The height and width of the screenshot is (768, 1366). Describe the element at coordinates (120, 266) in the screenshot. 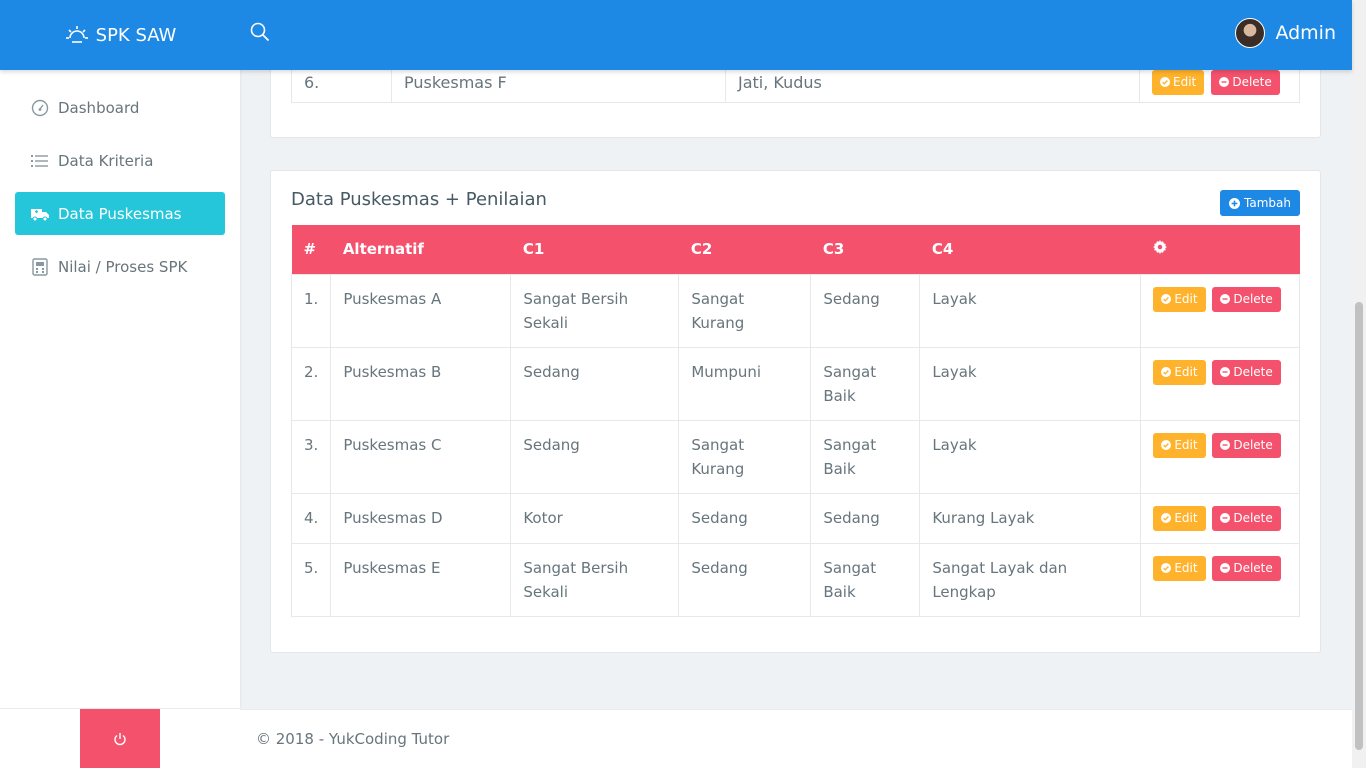

I see `sidebar-item-nilai-proses-spk: Nilai / Proses SPK` at that location.